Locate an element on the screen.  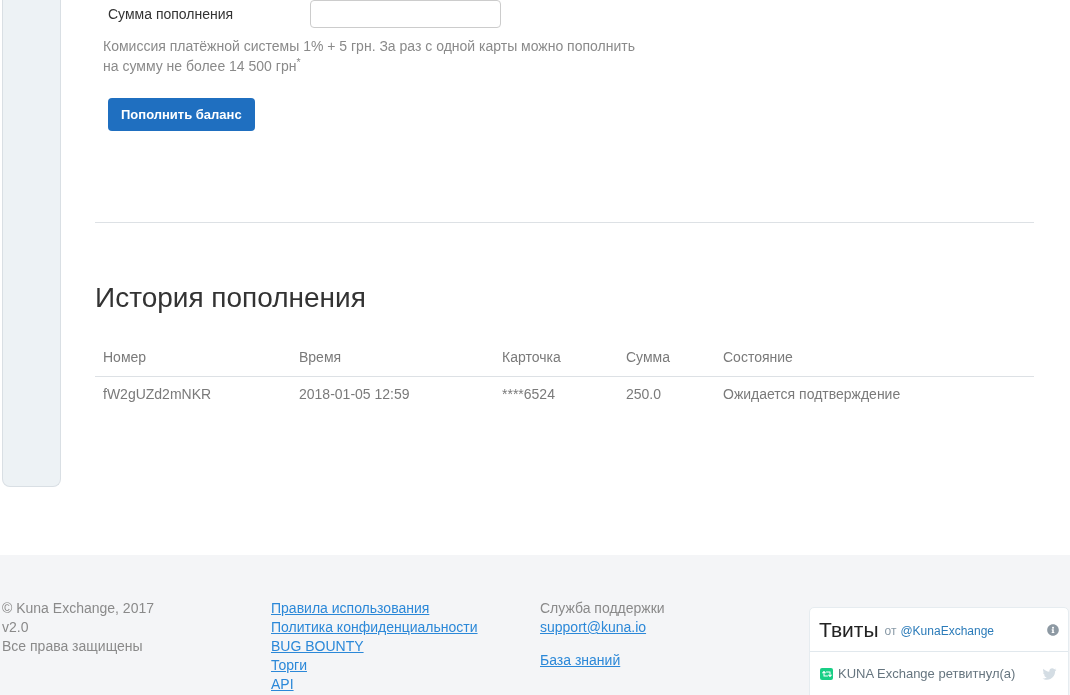
top-up-button: Пополнить баланс is located at coordinates (181, 114).